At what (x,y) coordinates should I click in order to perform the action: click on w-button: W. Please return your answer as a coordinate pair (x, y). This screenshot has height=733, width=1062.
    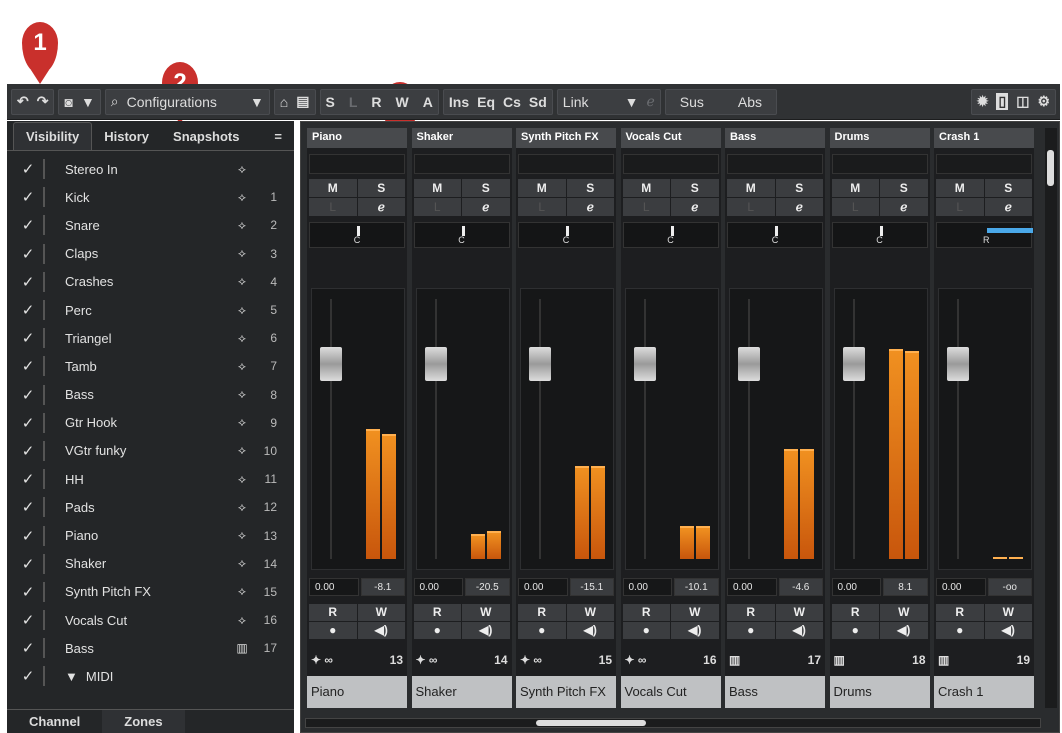
    Looking at the image, I should click on (402, 102).